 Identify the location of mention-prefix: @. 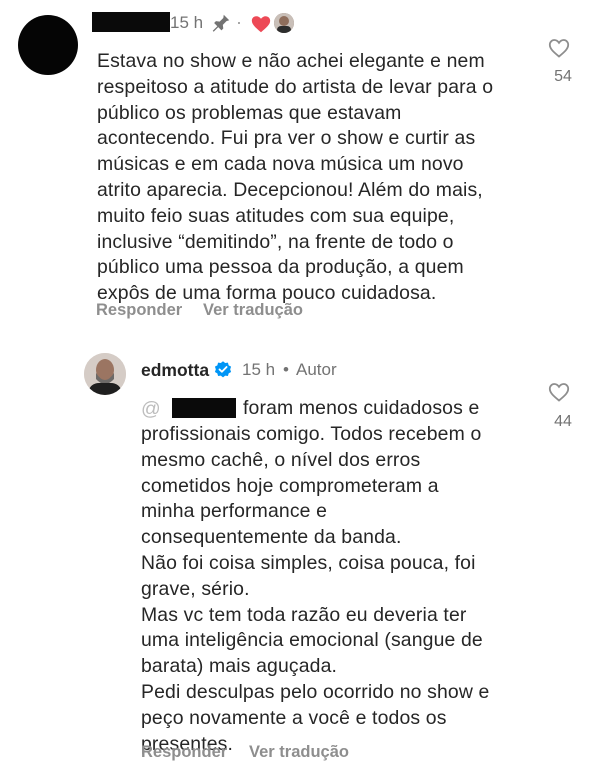
(151, 409).